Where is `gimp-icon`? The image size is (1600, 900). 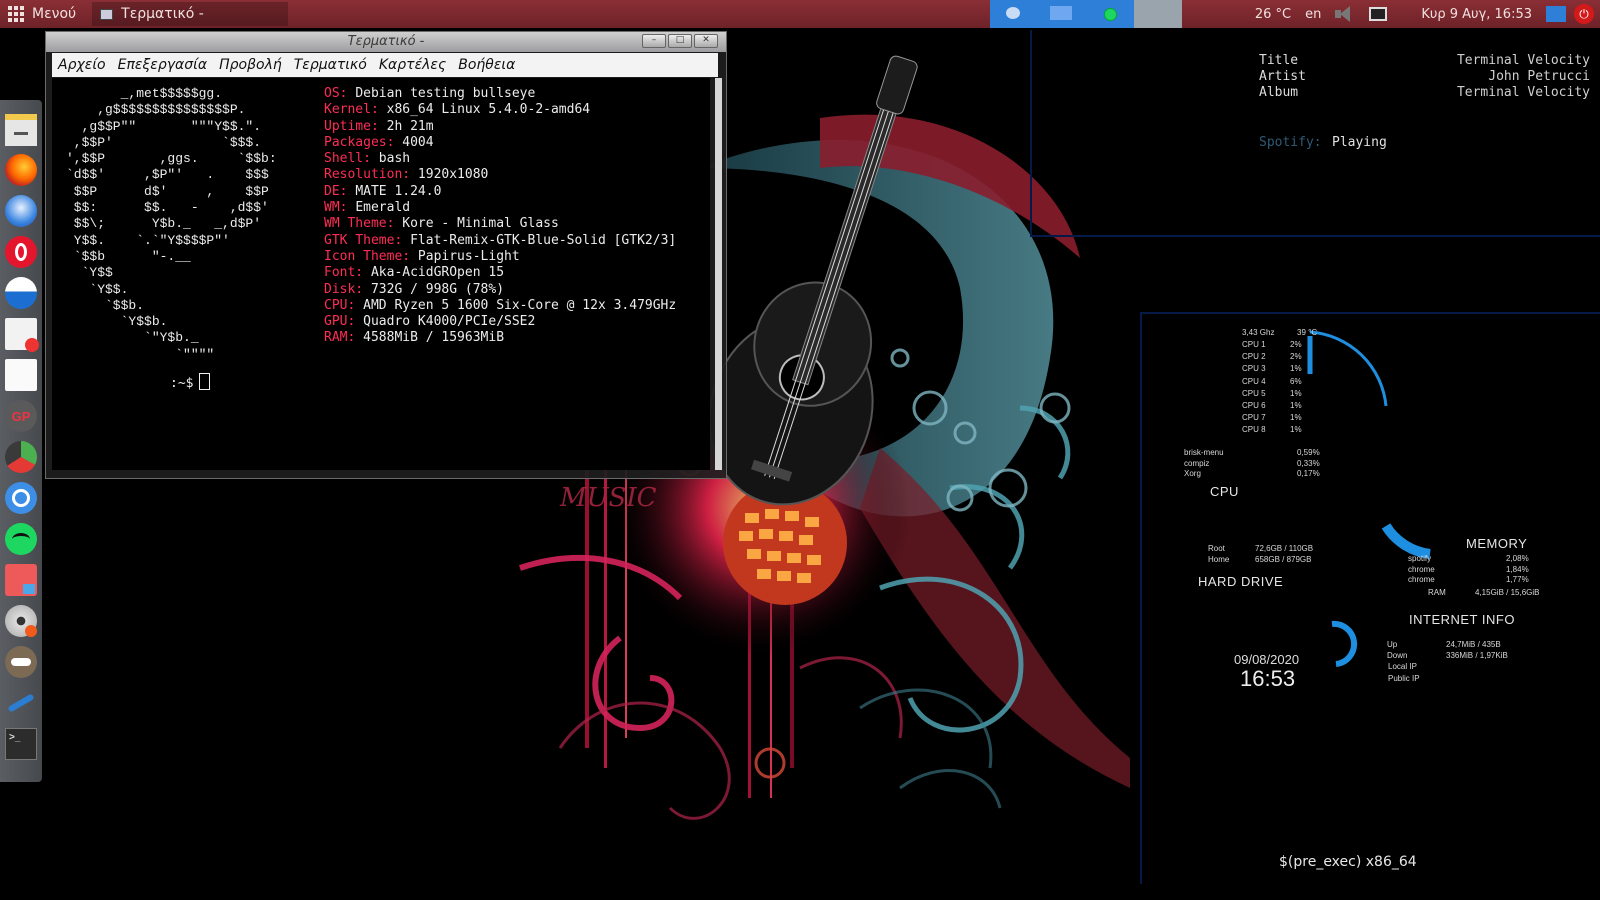
gimp-icon is located at coordinates (21, 662).